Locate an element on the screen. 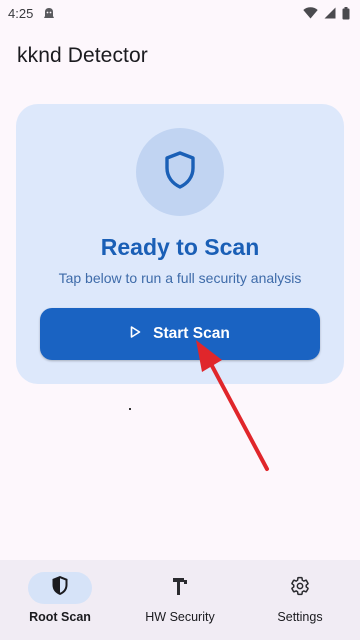 The height and width of the screenshot is (640, 360). shield-filled-icon is located at coordinates (60, 588).